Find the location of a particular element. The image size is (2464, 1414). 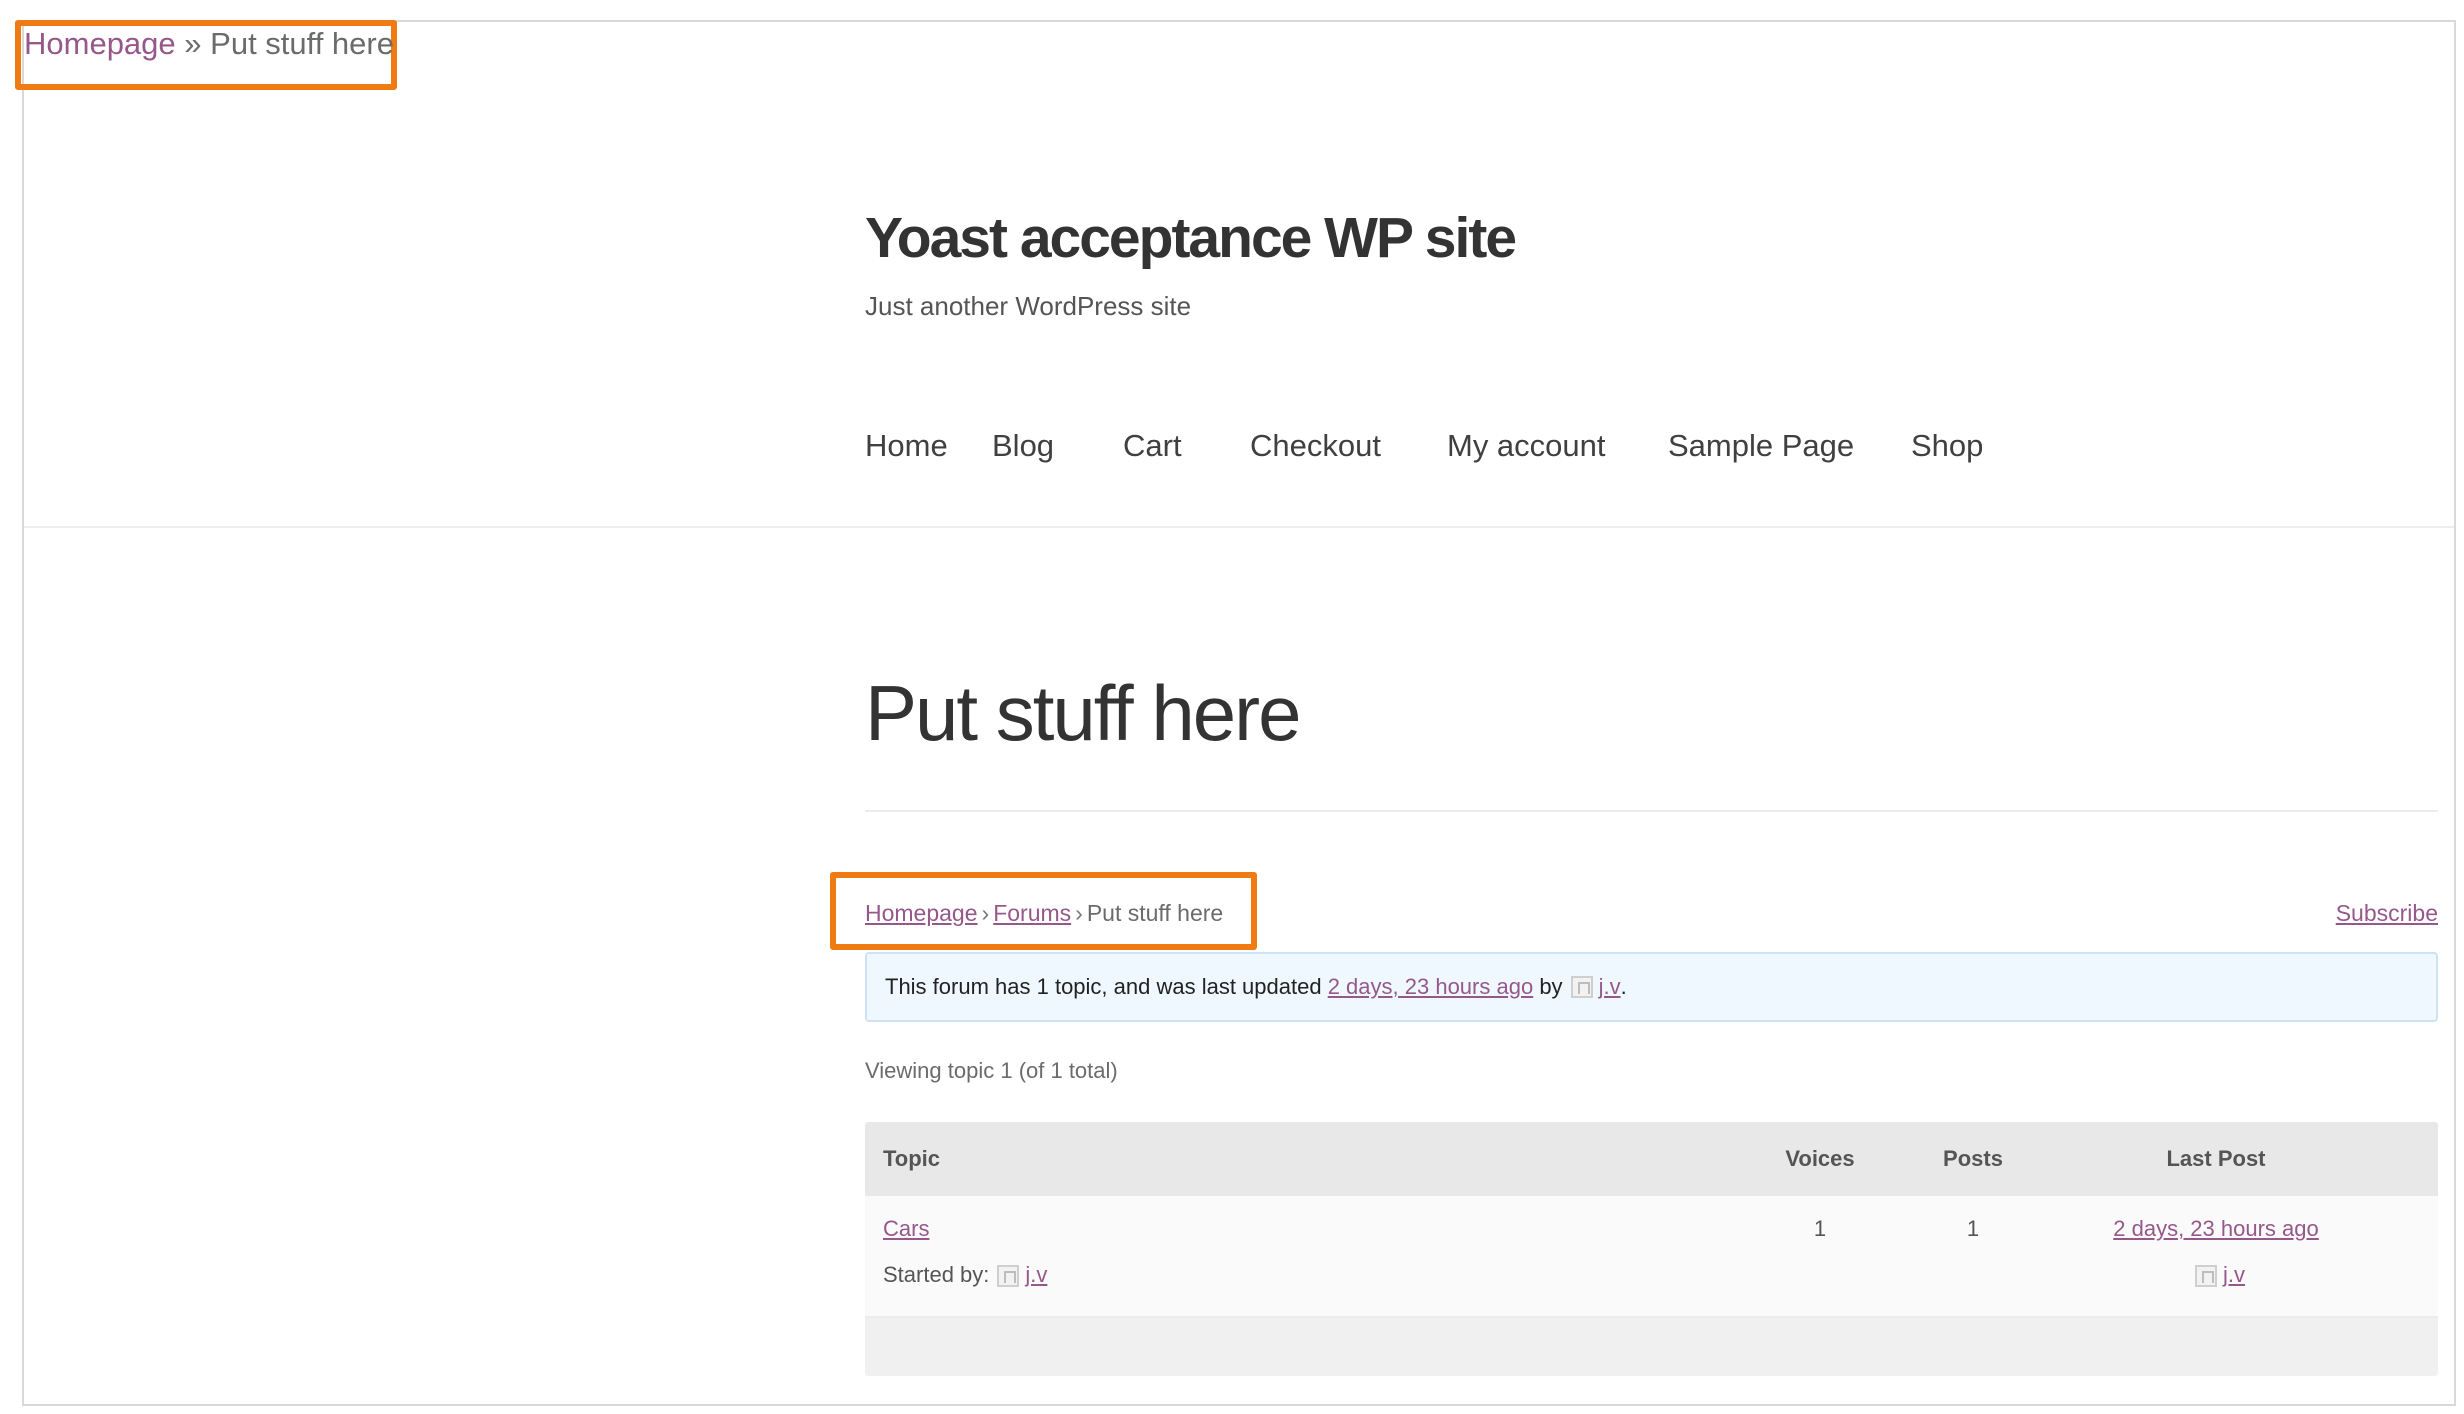

site-description: Just another WordPress site is located at coordinates (1028, 306).